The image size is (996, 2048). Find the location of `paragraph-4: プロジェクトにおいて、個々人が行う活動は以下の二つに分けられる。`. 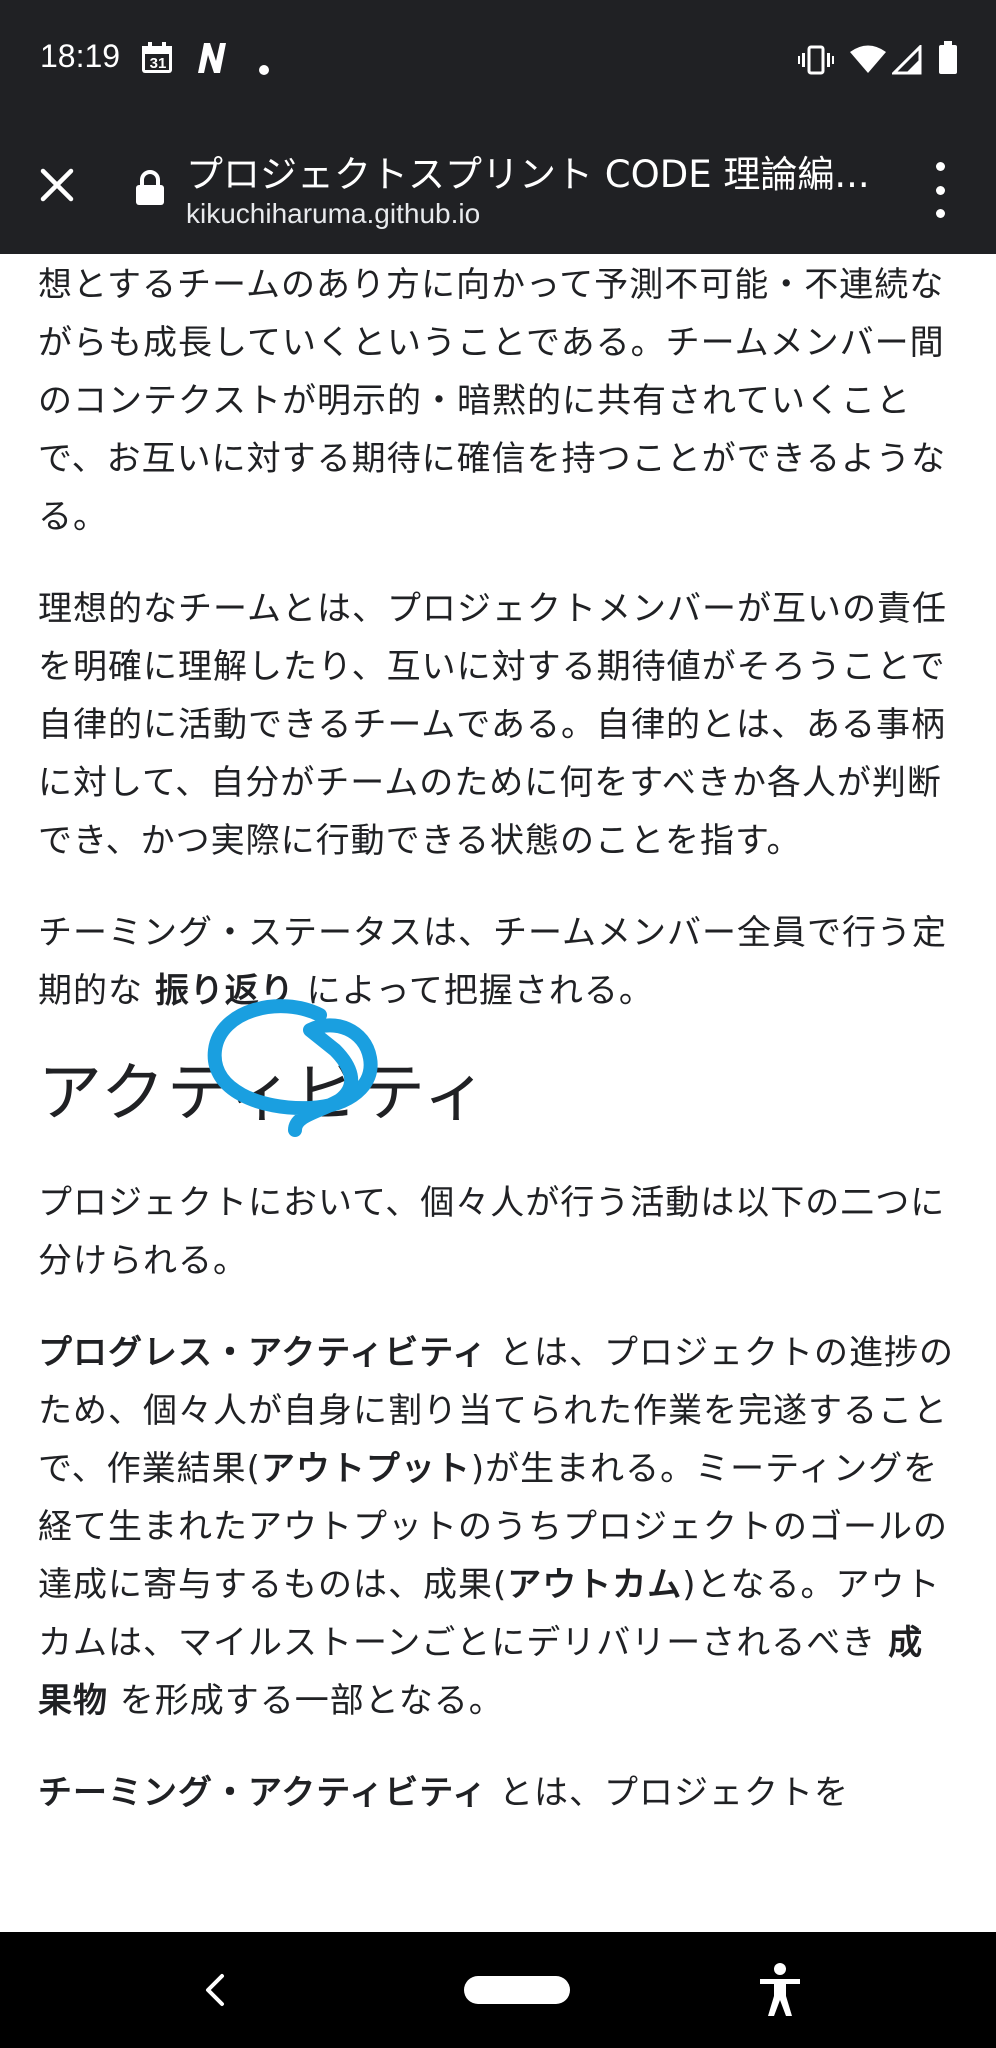

paragraph-4: プロジェクトにおいて、個々人が行う活動は以下の二つに分けられる。 is located at coordinates (492, 1232).